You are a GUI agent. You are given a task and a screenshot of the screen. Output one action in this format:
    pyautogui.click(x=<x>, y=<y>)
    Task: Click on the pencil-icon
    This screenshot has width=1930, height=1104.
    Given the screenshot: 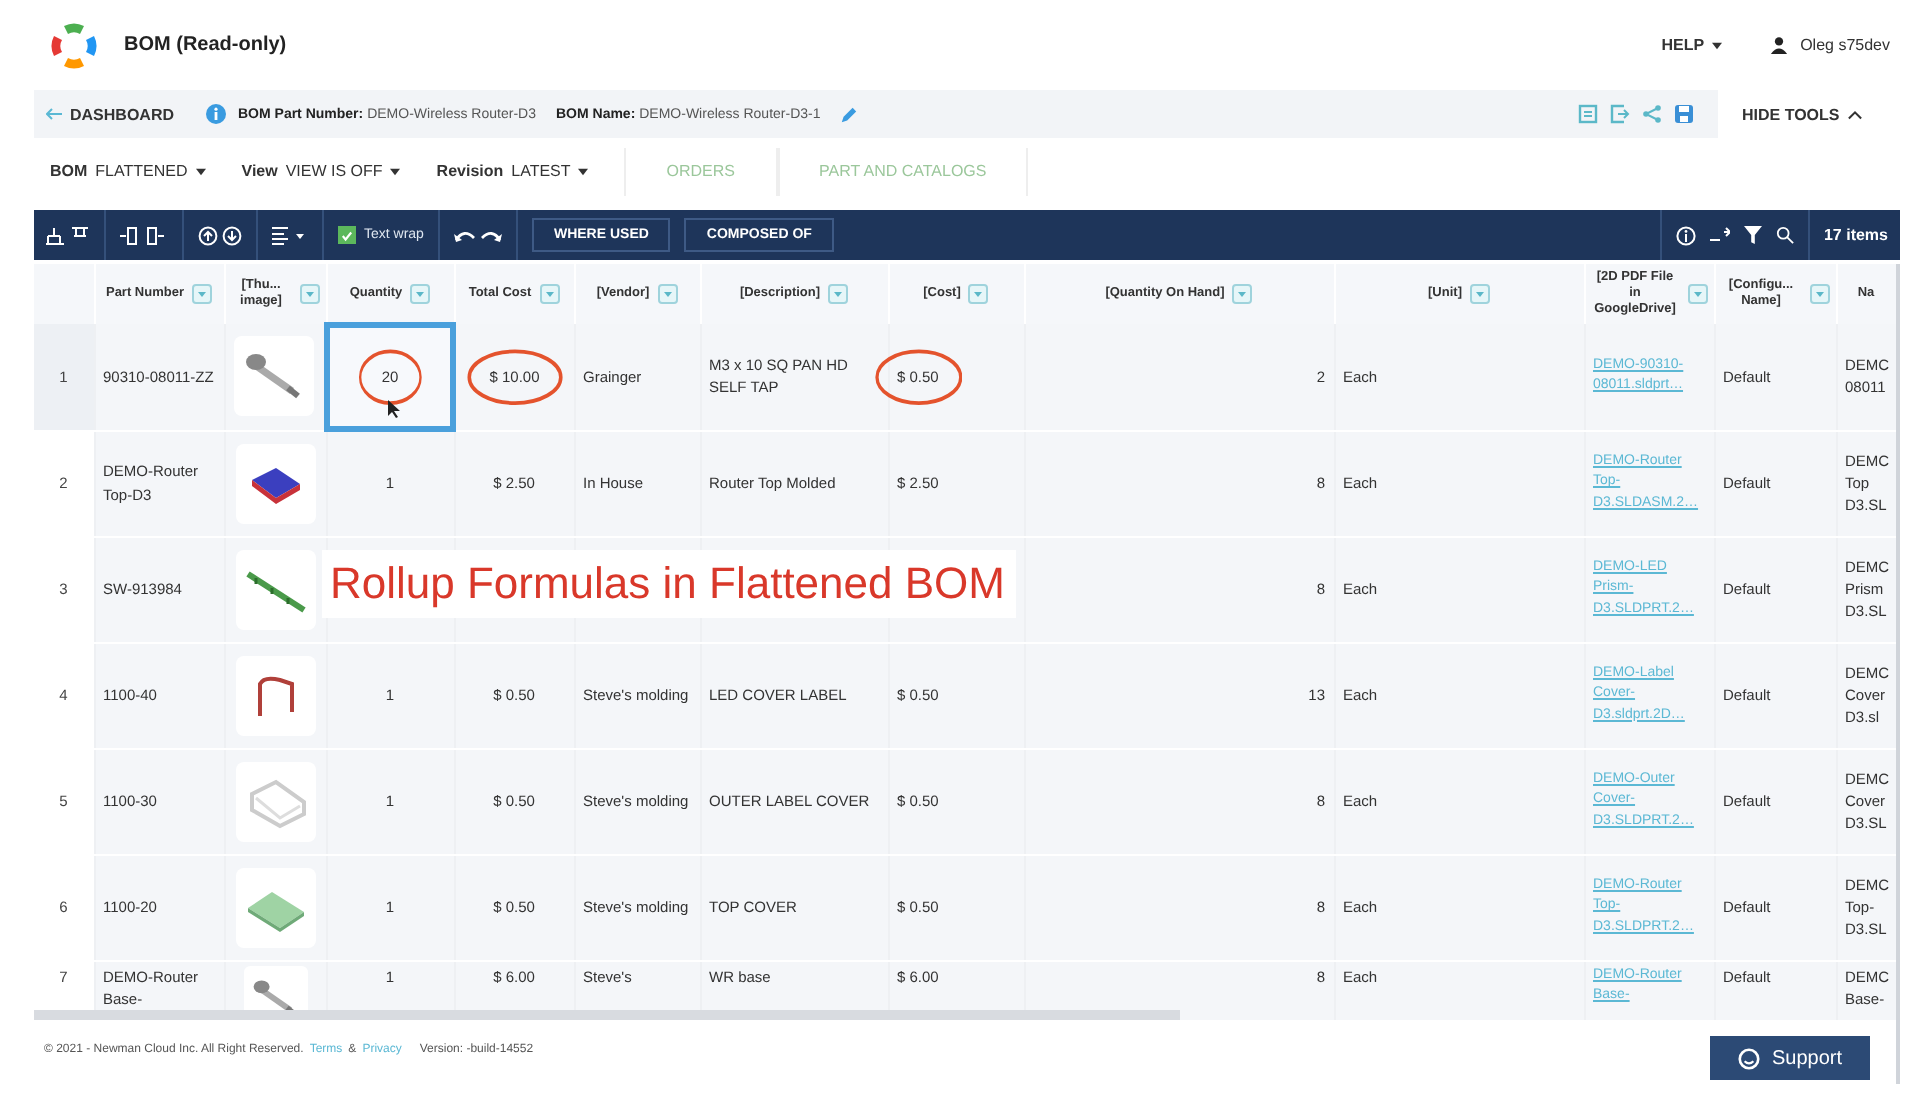 What is the action you would take?
    pyautogui.click(x=849, y=114)
    